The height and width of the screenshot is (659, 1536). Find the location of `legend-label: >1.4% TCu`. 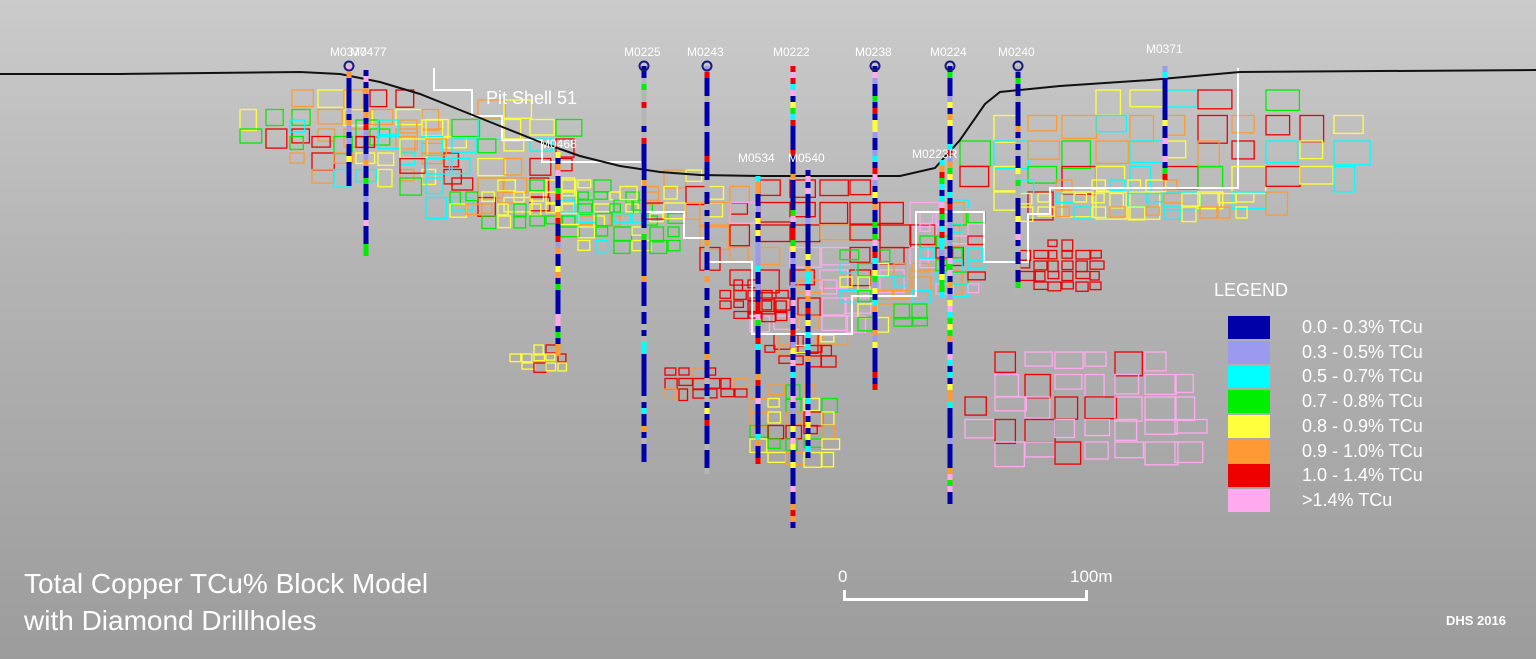

legend-label: >1.4% TCu is located at coordinates (1347, 499).